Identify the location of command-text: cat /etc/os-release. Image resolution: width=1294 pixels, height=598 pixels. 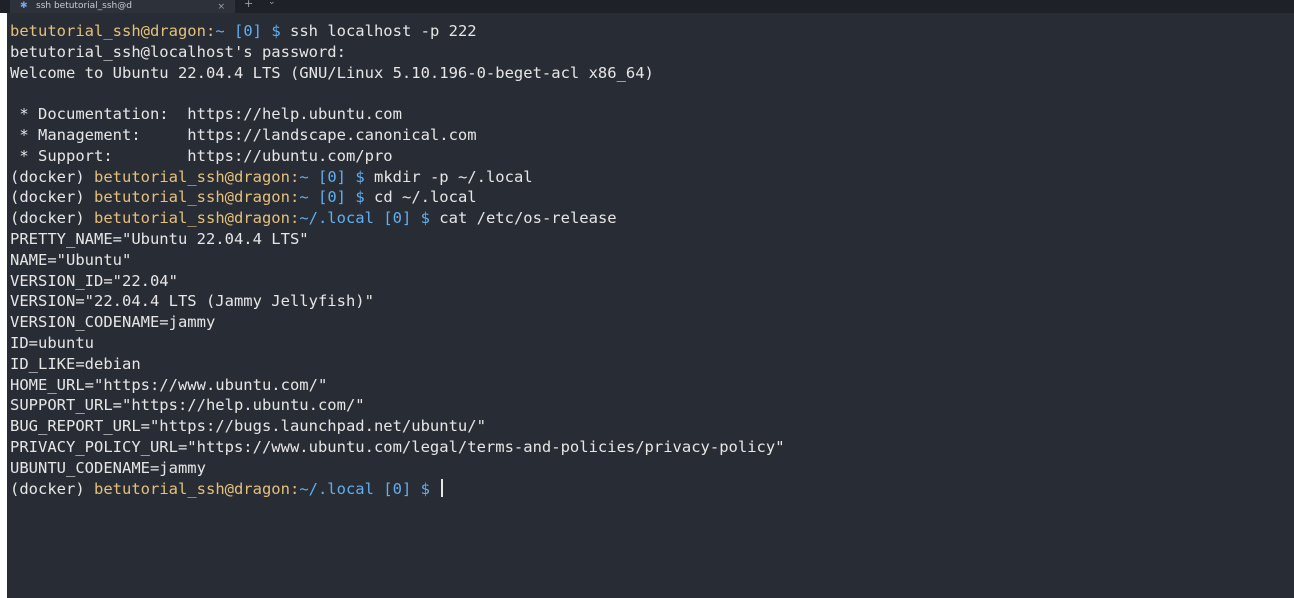
(523, 218).